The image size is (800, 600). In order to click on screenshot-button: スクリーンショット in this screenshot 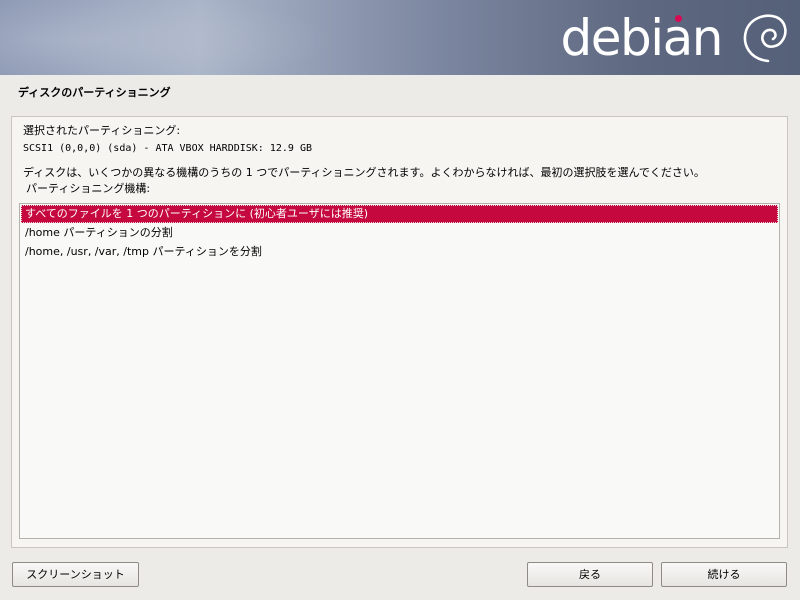, I will do `click(75, 574)`.